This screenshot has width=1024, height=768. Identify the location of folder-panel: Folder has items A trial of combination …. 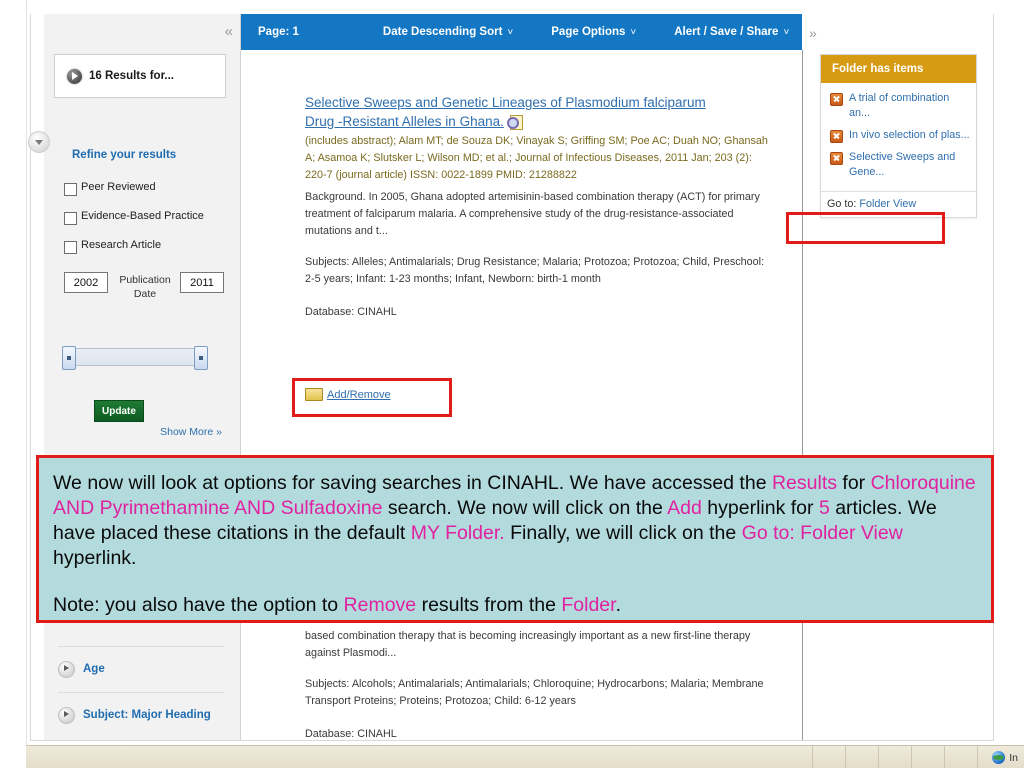
(898, 136).